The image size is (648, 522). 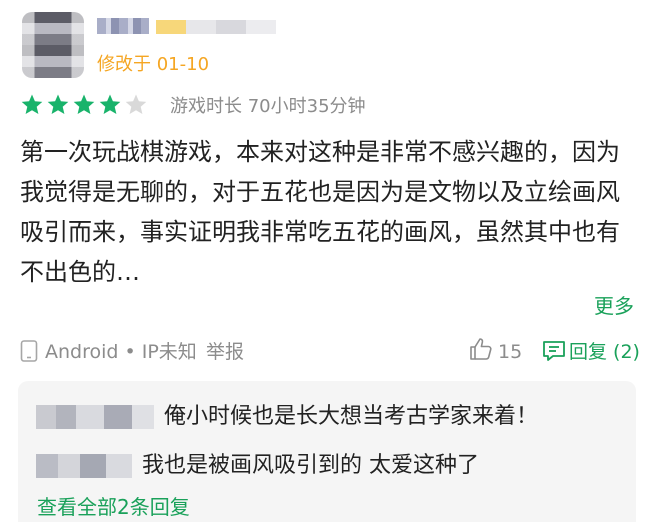 What do you see at coordinates (481, 349) in the screenshot?
I see `thumbs-up-icon` at bounding box center [481, 349].